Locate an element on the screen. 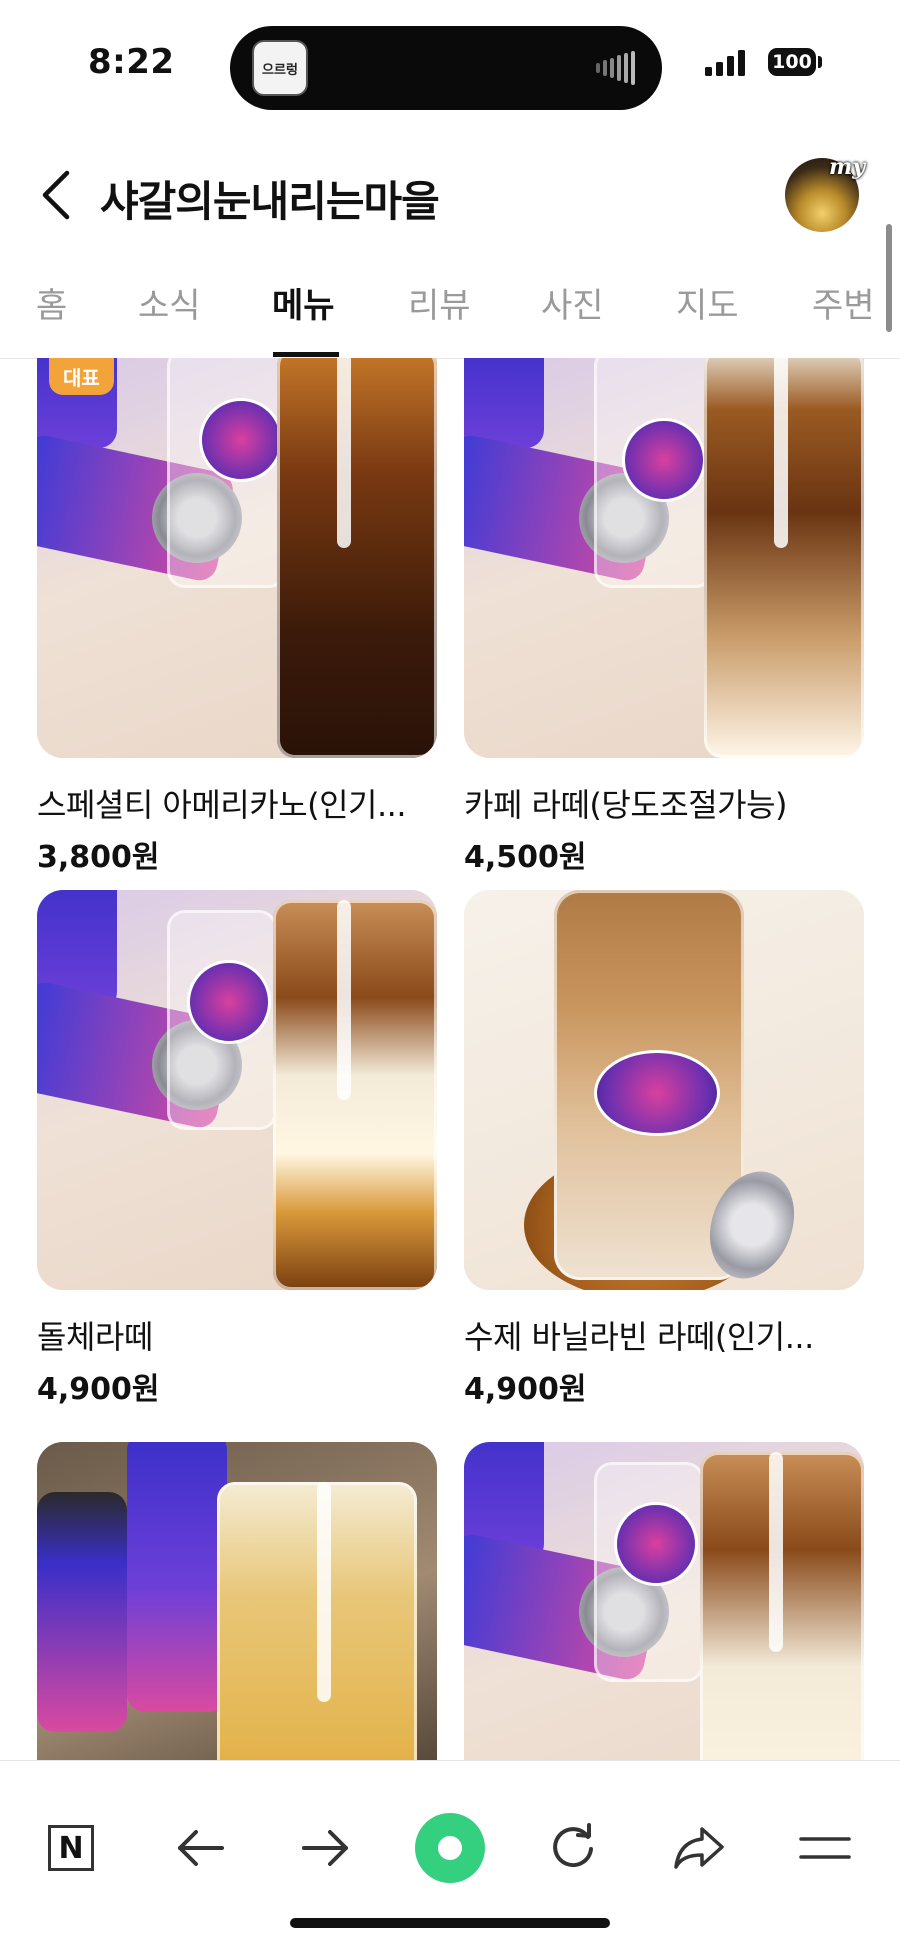  hamburger-icon is located at coordinates (825, 1848).